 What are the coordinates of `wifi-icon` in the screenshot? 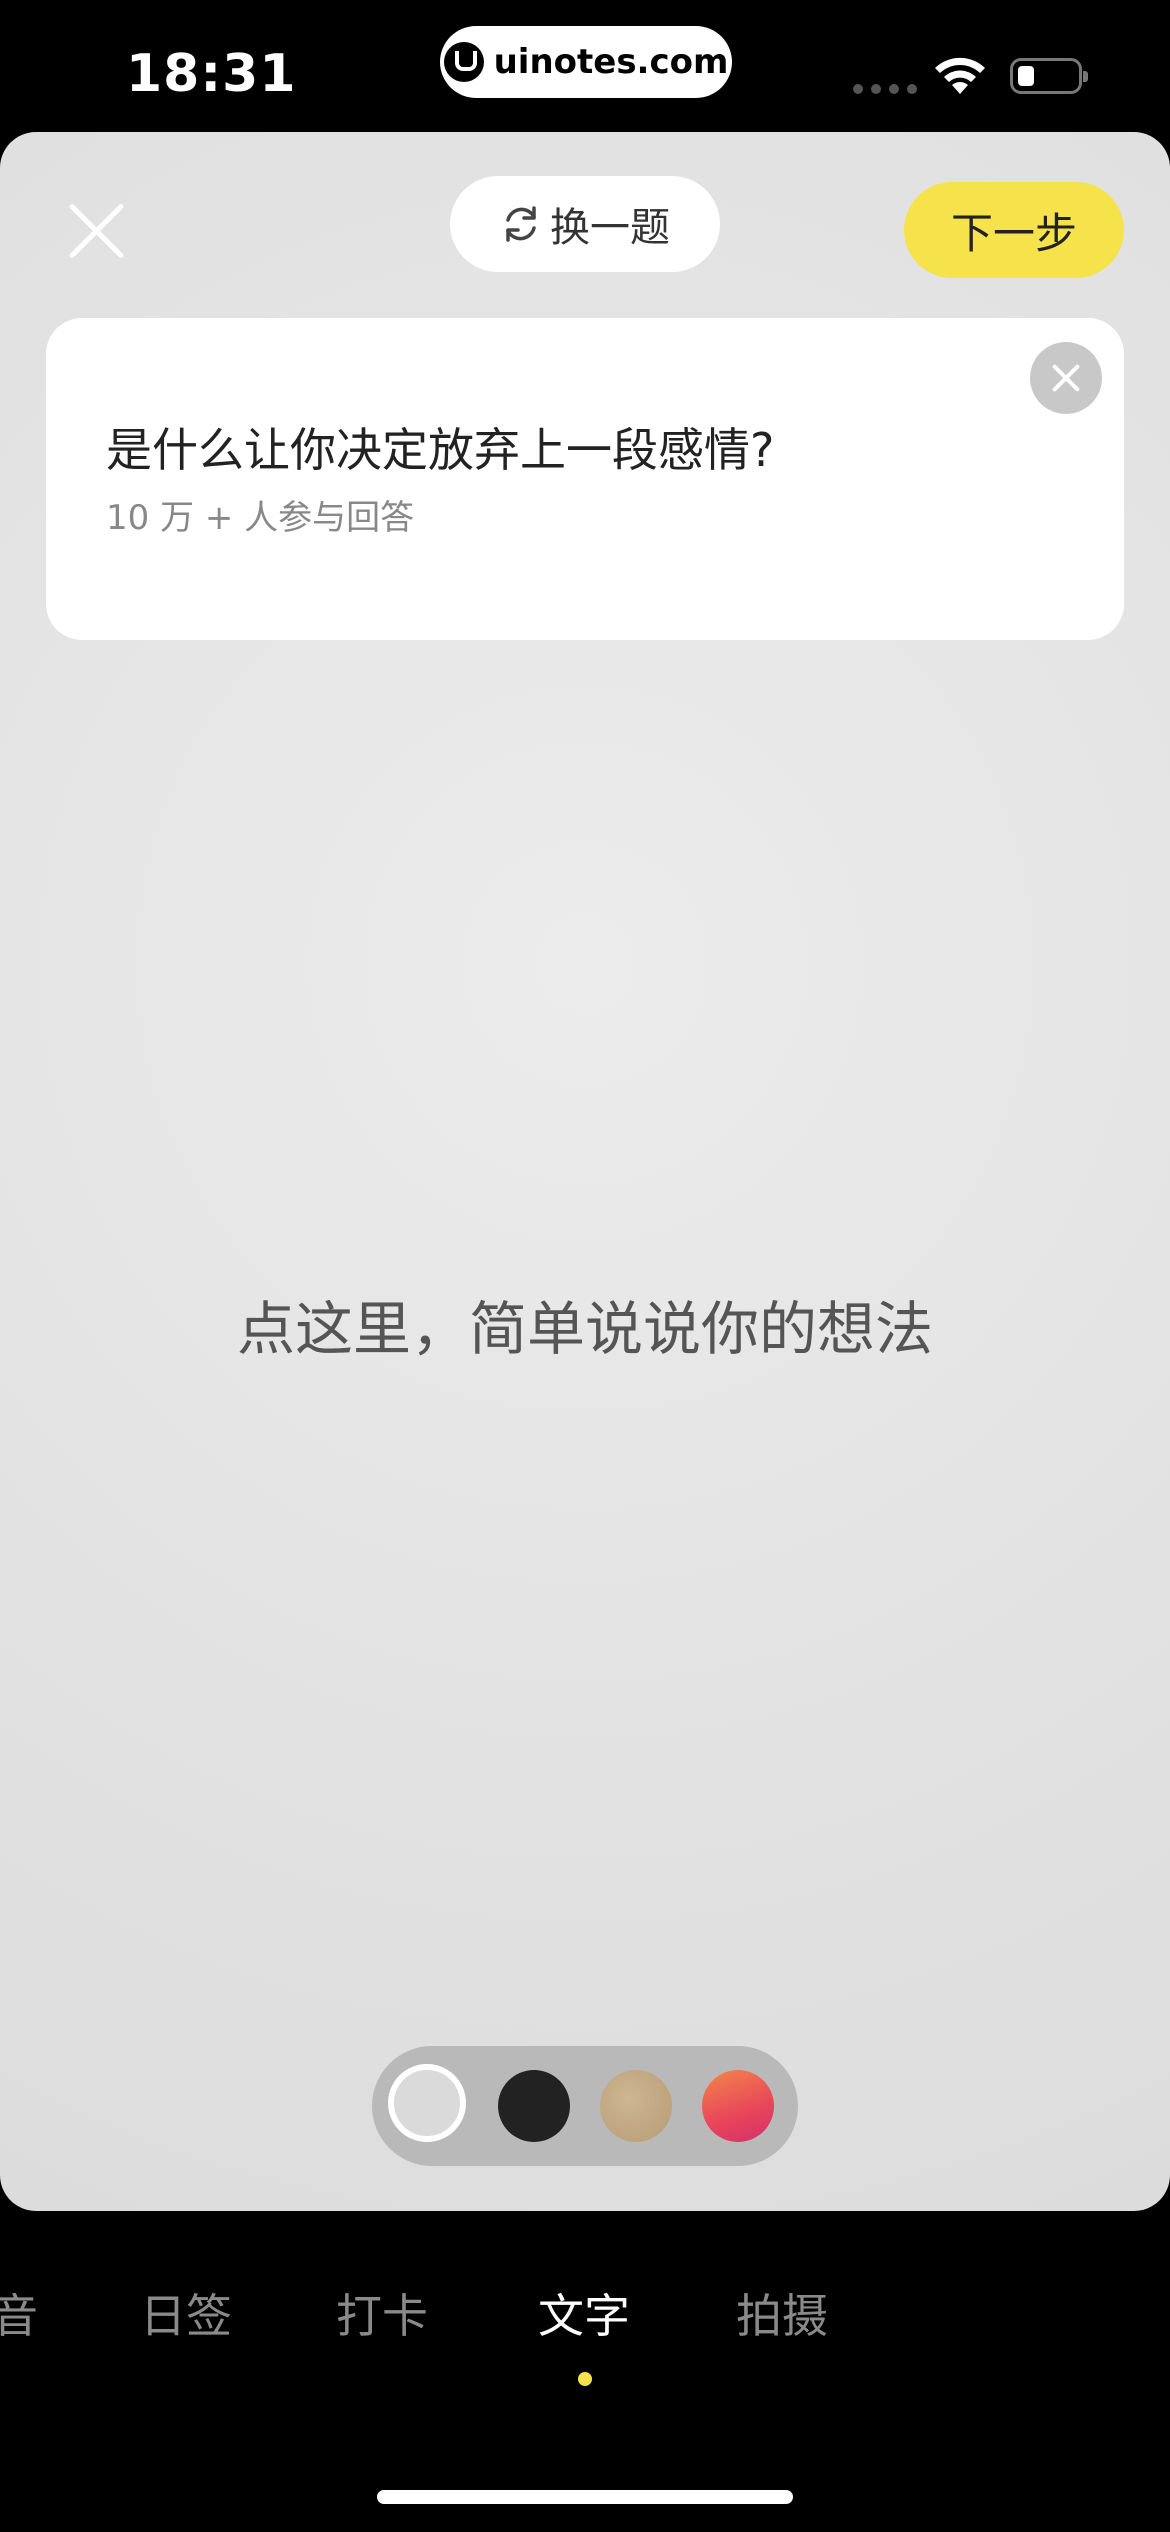 It's located at (960, 75).